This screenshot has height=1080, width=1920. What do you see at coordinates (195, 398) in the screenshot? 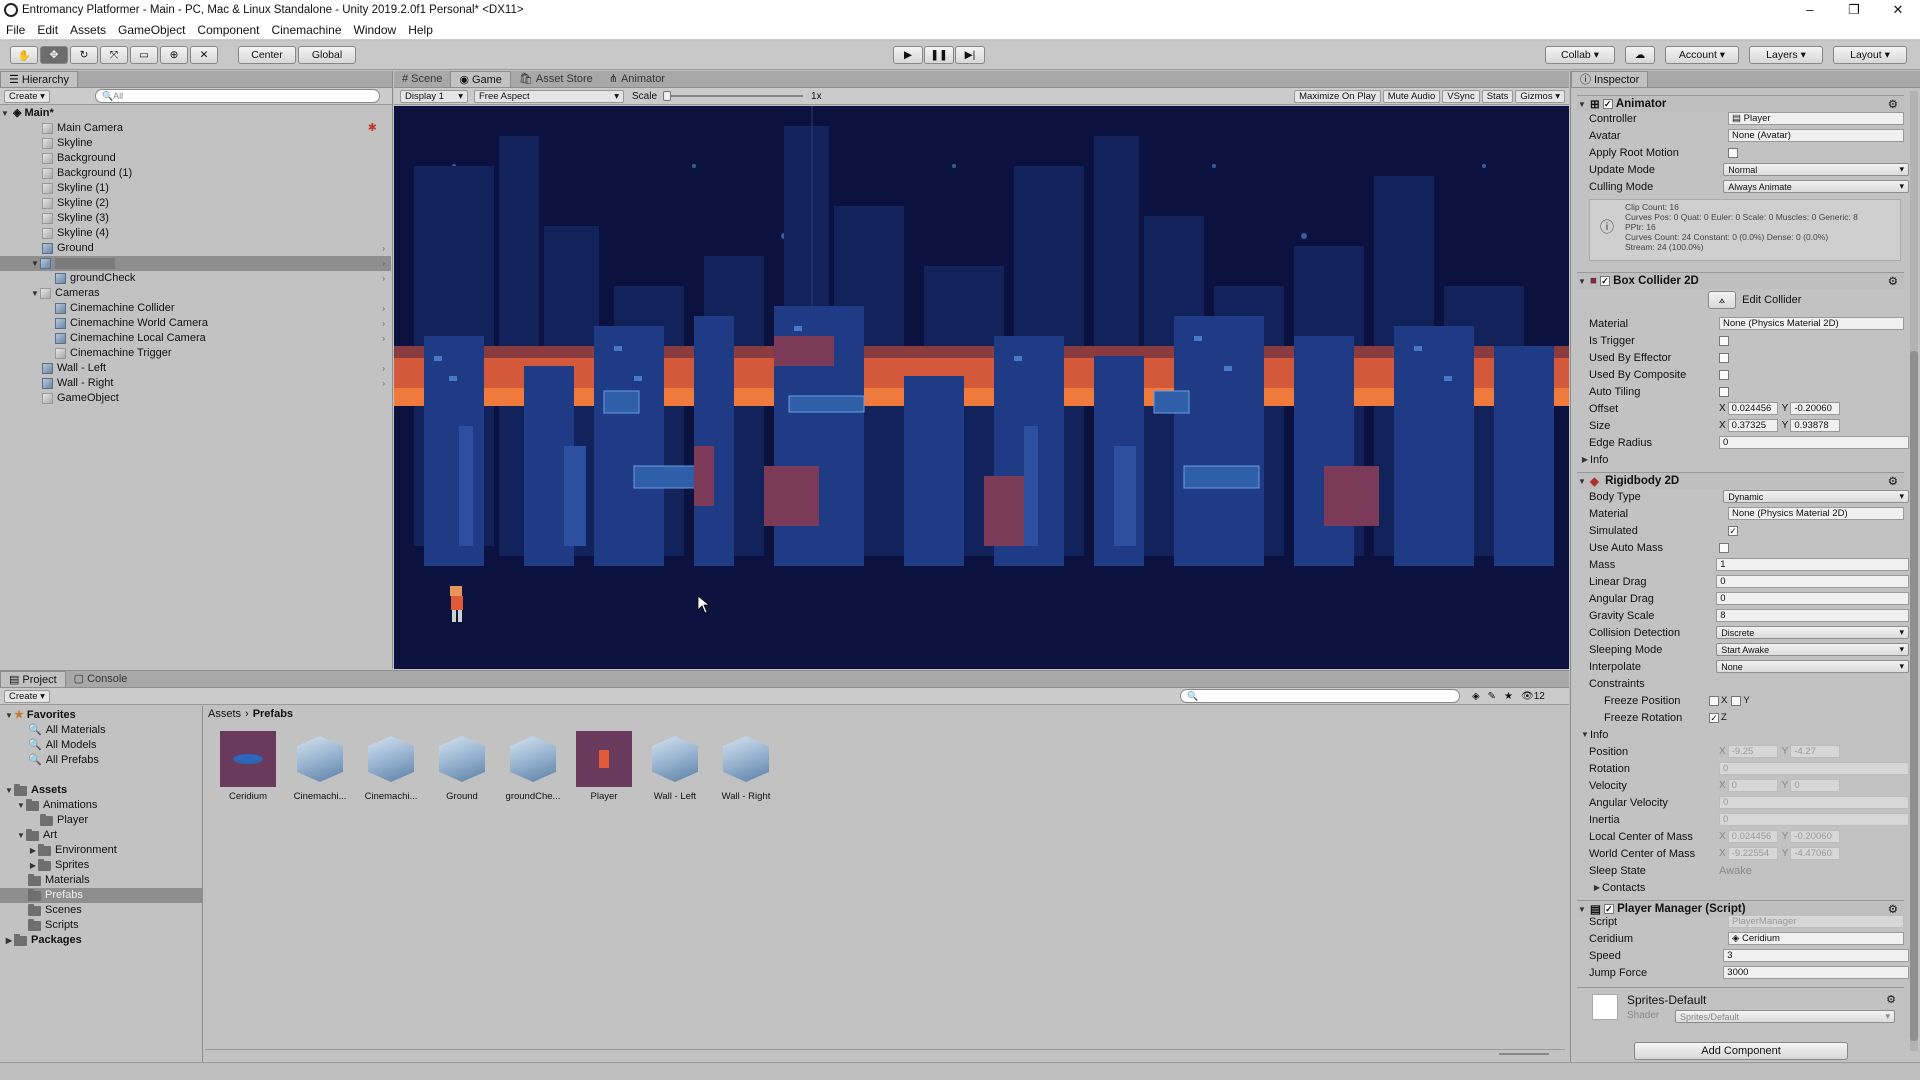
I see `hierarchy-item: GameObject` at bounding box center [195, 398].